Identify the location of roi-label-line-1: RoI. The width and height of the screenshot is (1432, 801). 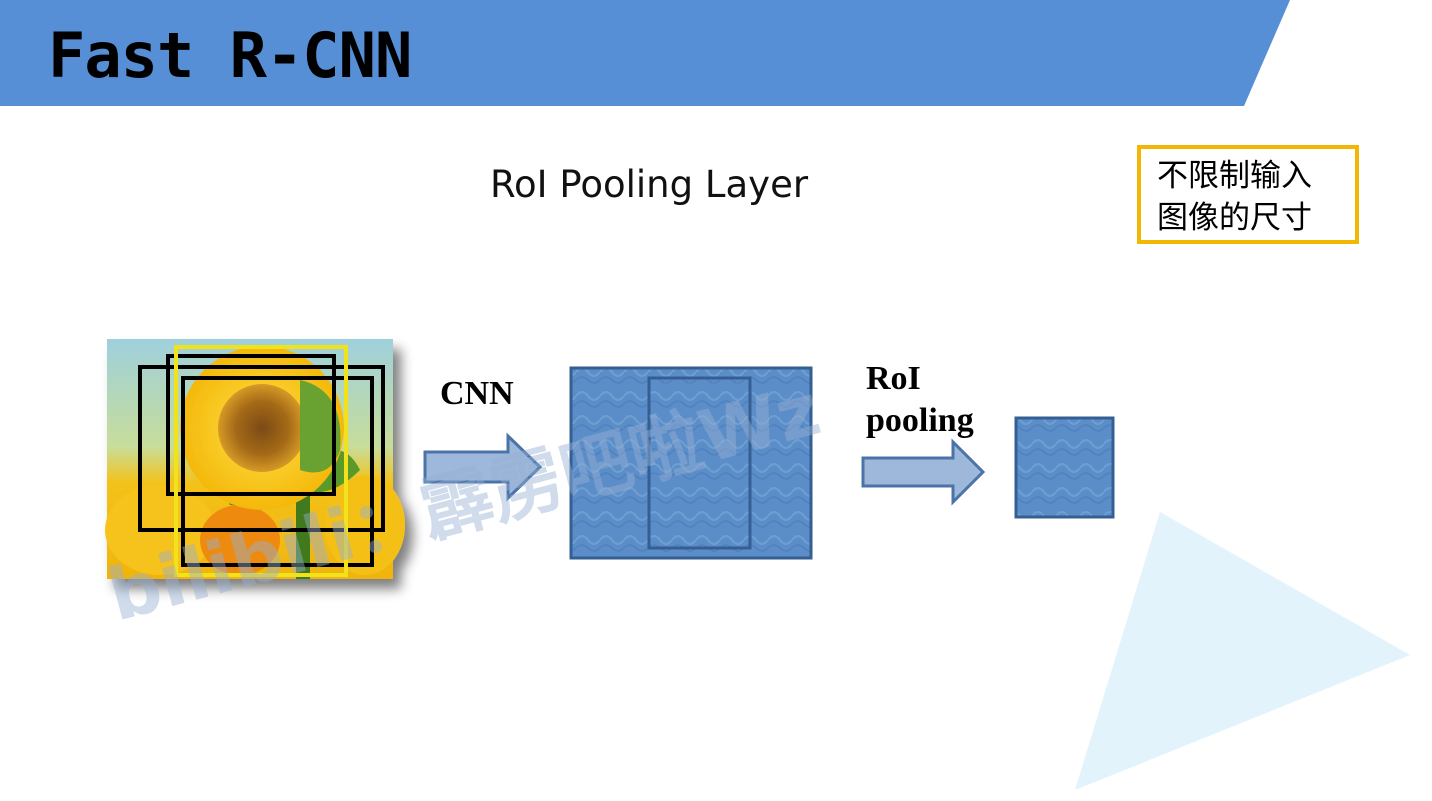
(893, 378).